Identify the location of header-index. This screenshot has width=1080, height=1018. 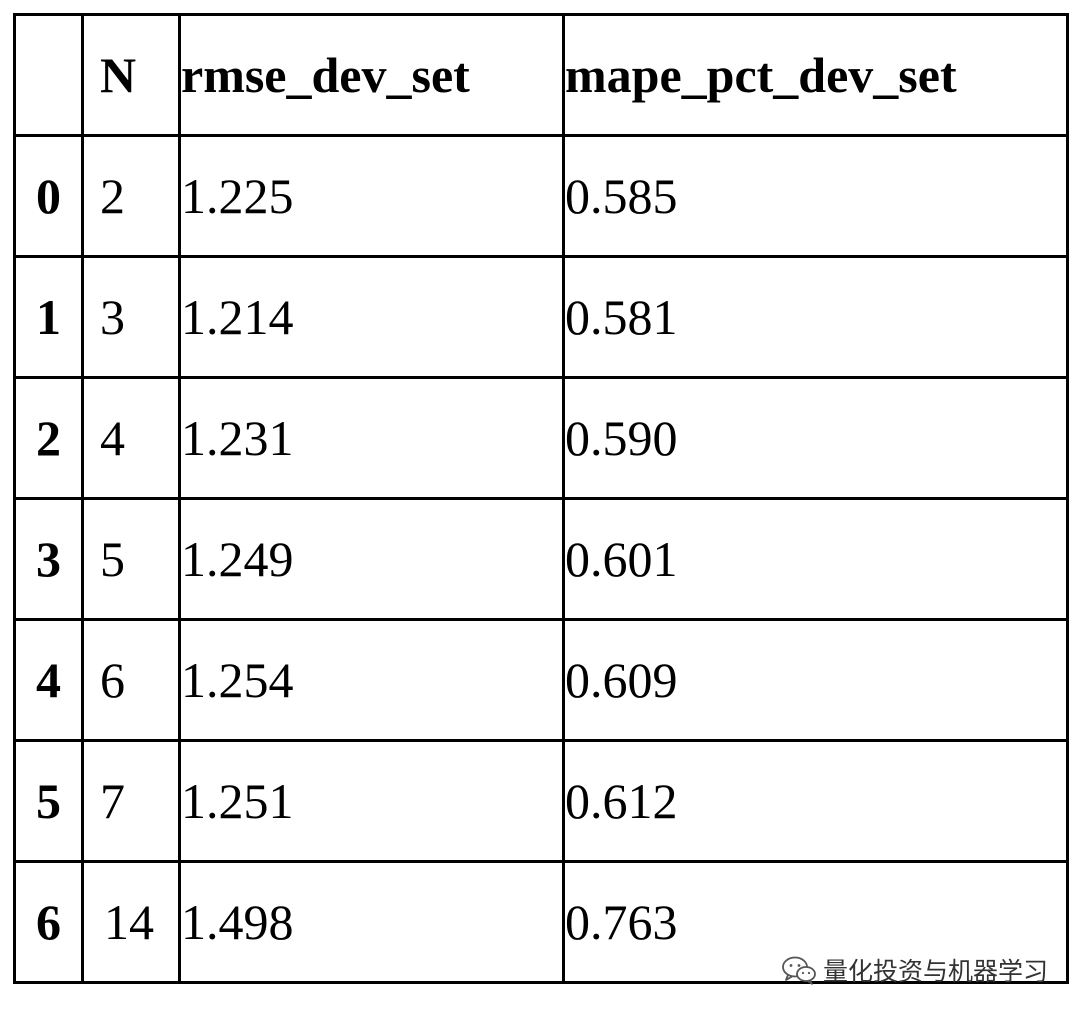
(48, 75).